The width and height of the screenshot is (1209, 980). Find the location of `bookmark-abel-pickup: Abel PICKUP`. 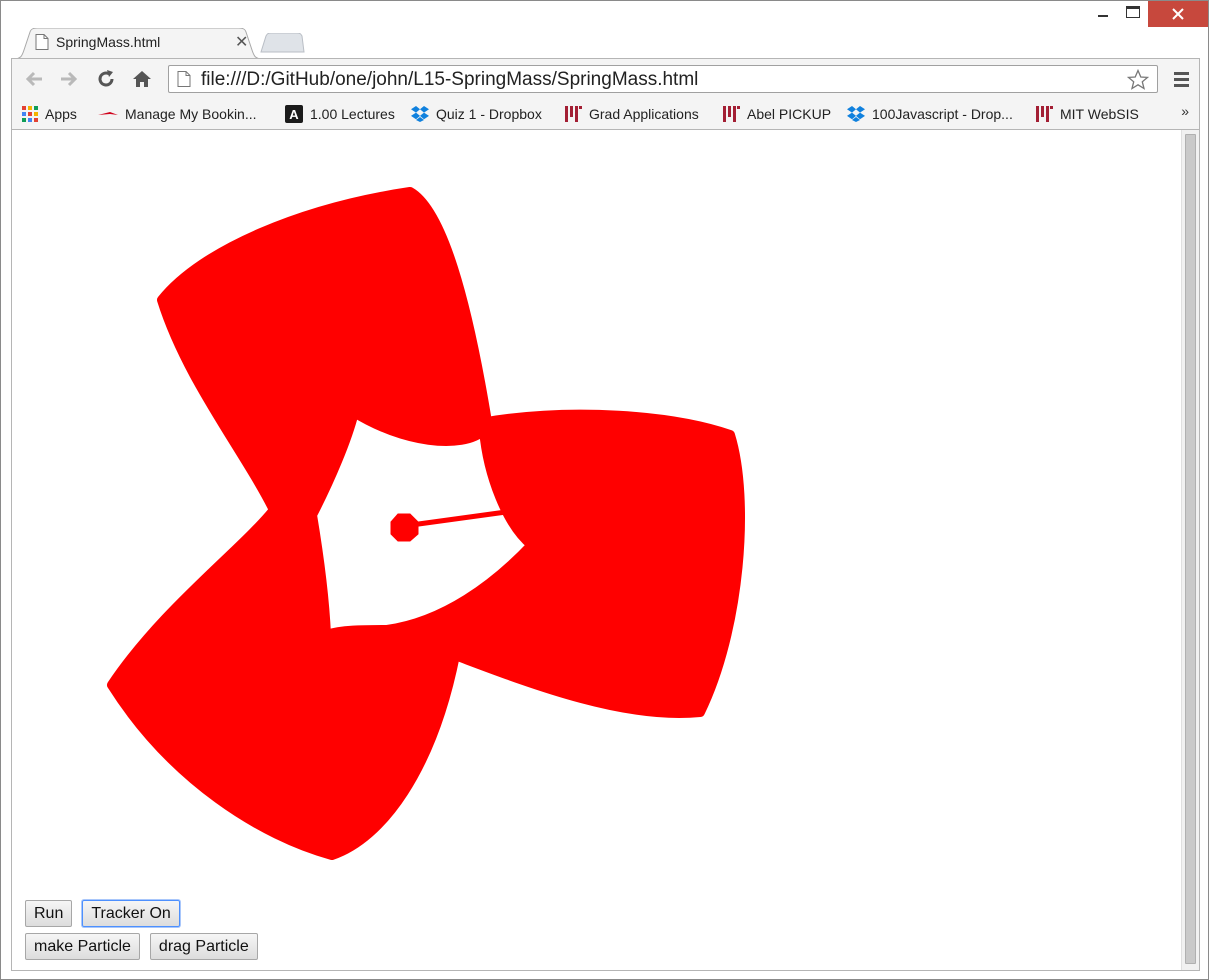

bookmark-abel-pickup: Abel PICKUP is located at coordinates (776, 114).